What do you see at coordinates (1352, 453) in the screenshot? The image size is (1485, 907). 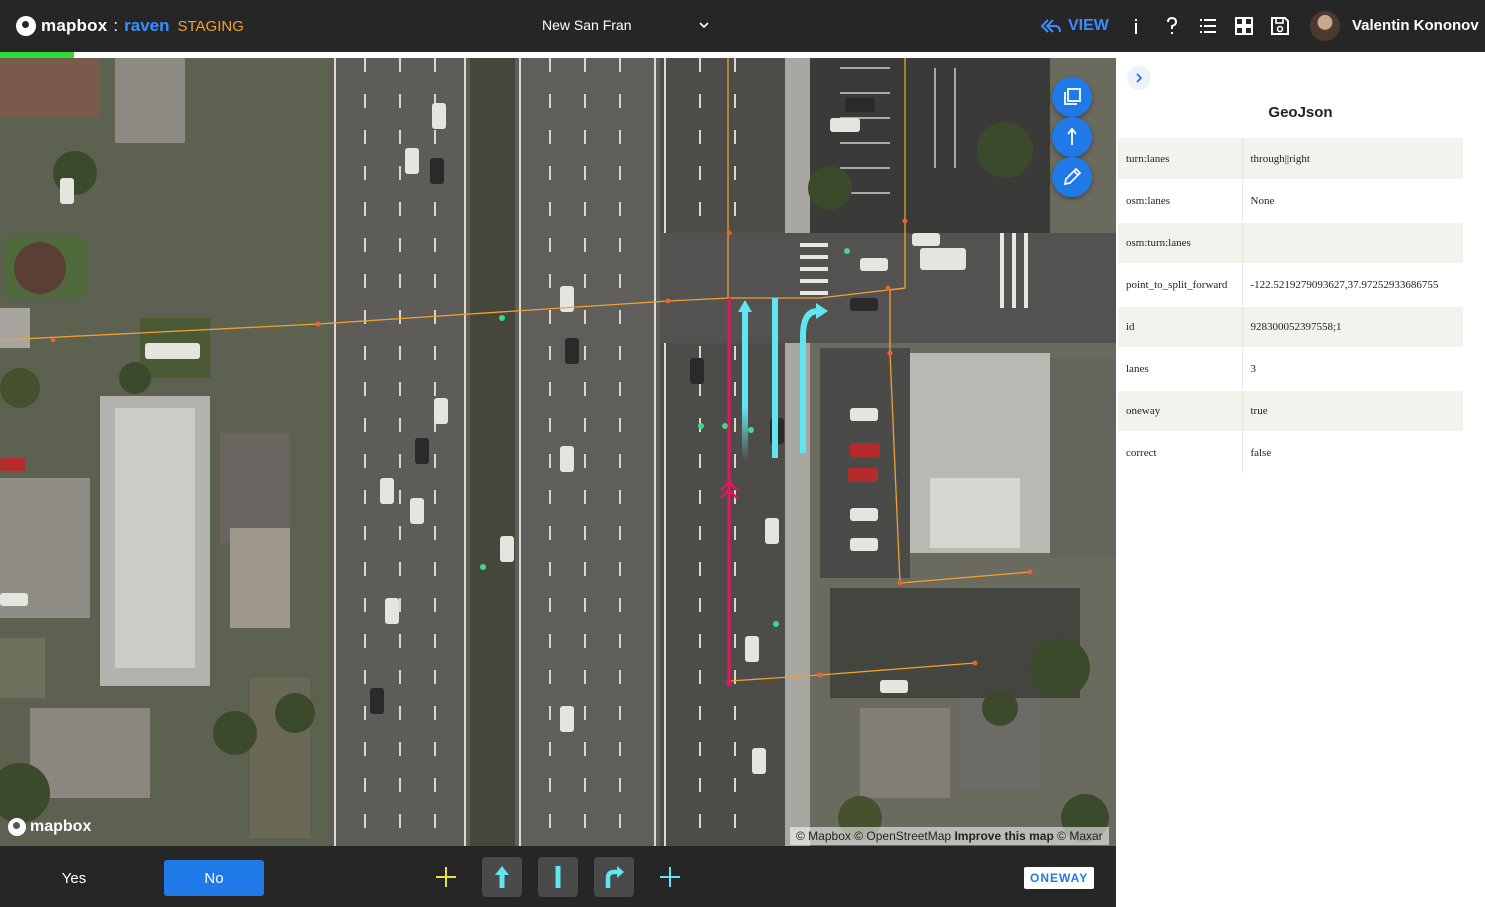 I see `property-value: false` at bounding box center [1352, 453].